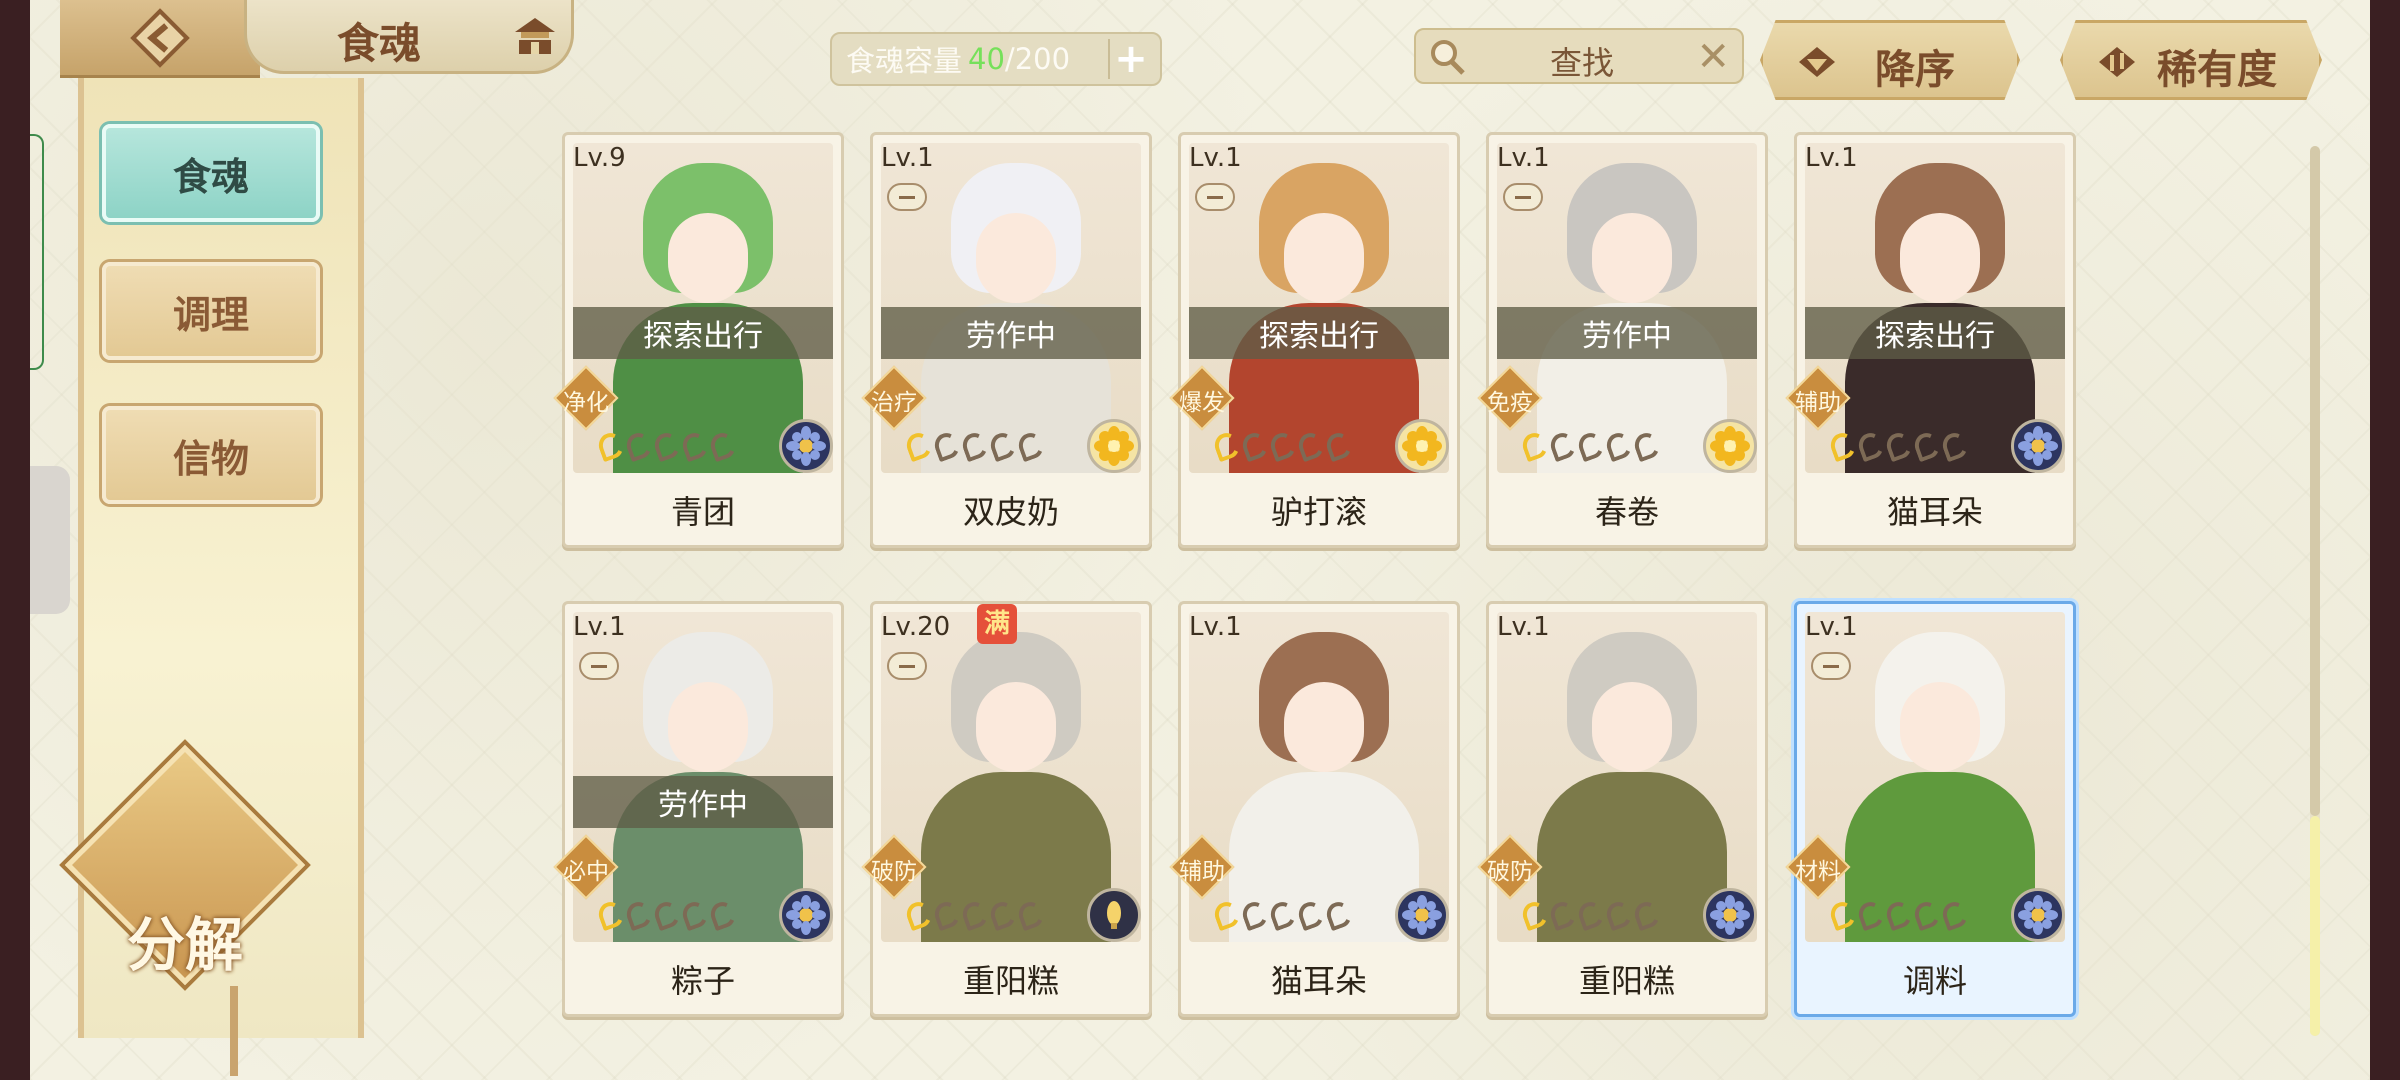 The height and width of the screenshot is (1080, 2400). I want to click on search-box: 查找 ✕, so click(1579, 56).